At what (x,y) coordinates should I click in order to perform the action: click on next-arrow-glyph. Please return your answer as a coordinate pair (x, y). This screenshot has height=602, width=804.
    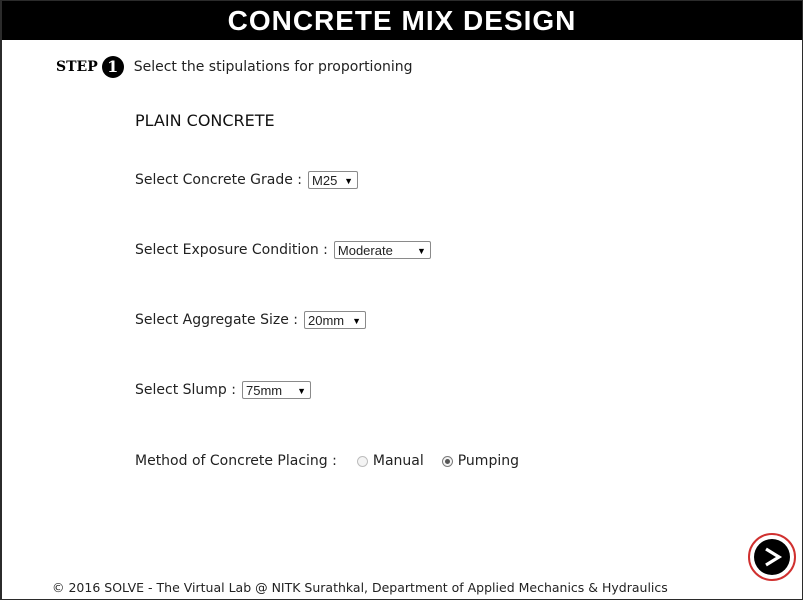
    Looking at the image, I should click on (774, 557).